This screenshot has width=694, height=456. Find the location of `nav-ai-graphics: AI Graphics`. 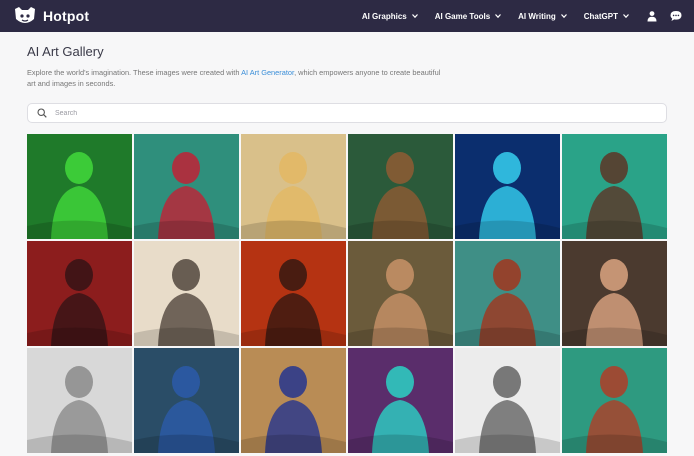

nav-ai-graphics: AI Graphics is located at coordinates (390, 16).